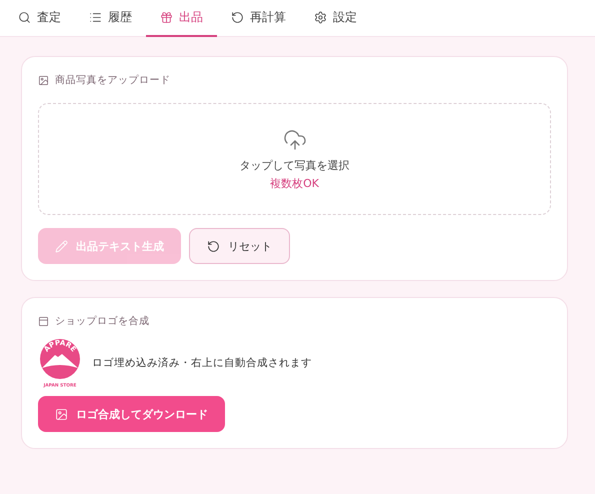 This screenshot has height=494, width=595. Describe the element at coordinates (102, 321) in the screenshot. I see `card-title: ショップロゴを合成` at that location.